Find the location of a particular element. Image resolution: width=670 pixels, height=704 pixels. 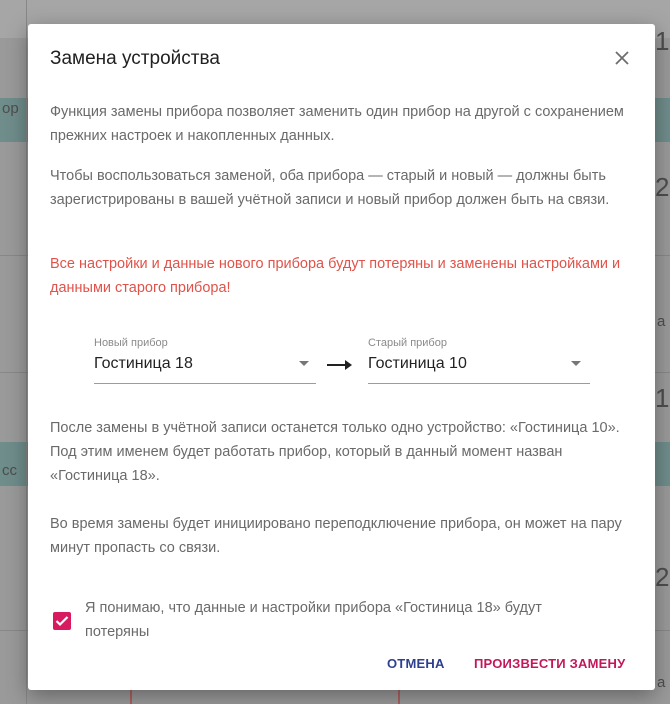

checkmark-icon is located at coordinates (62, 621).